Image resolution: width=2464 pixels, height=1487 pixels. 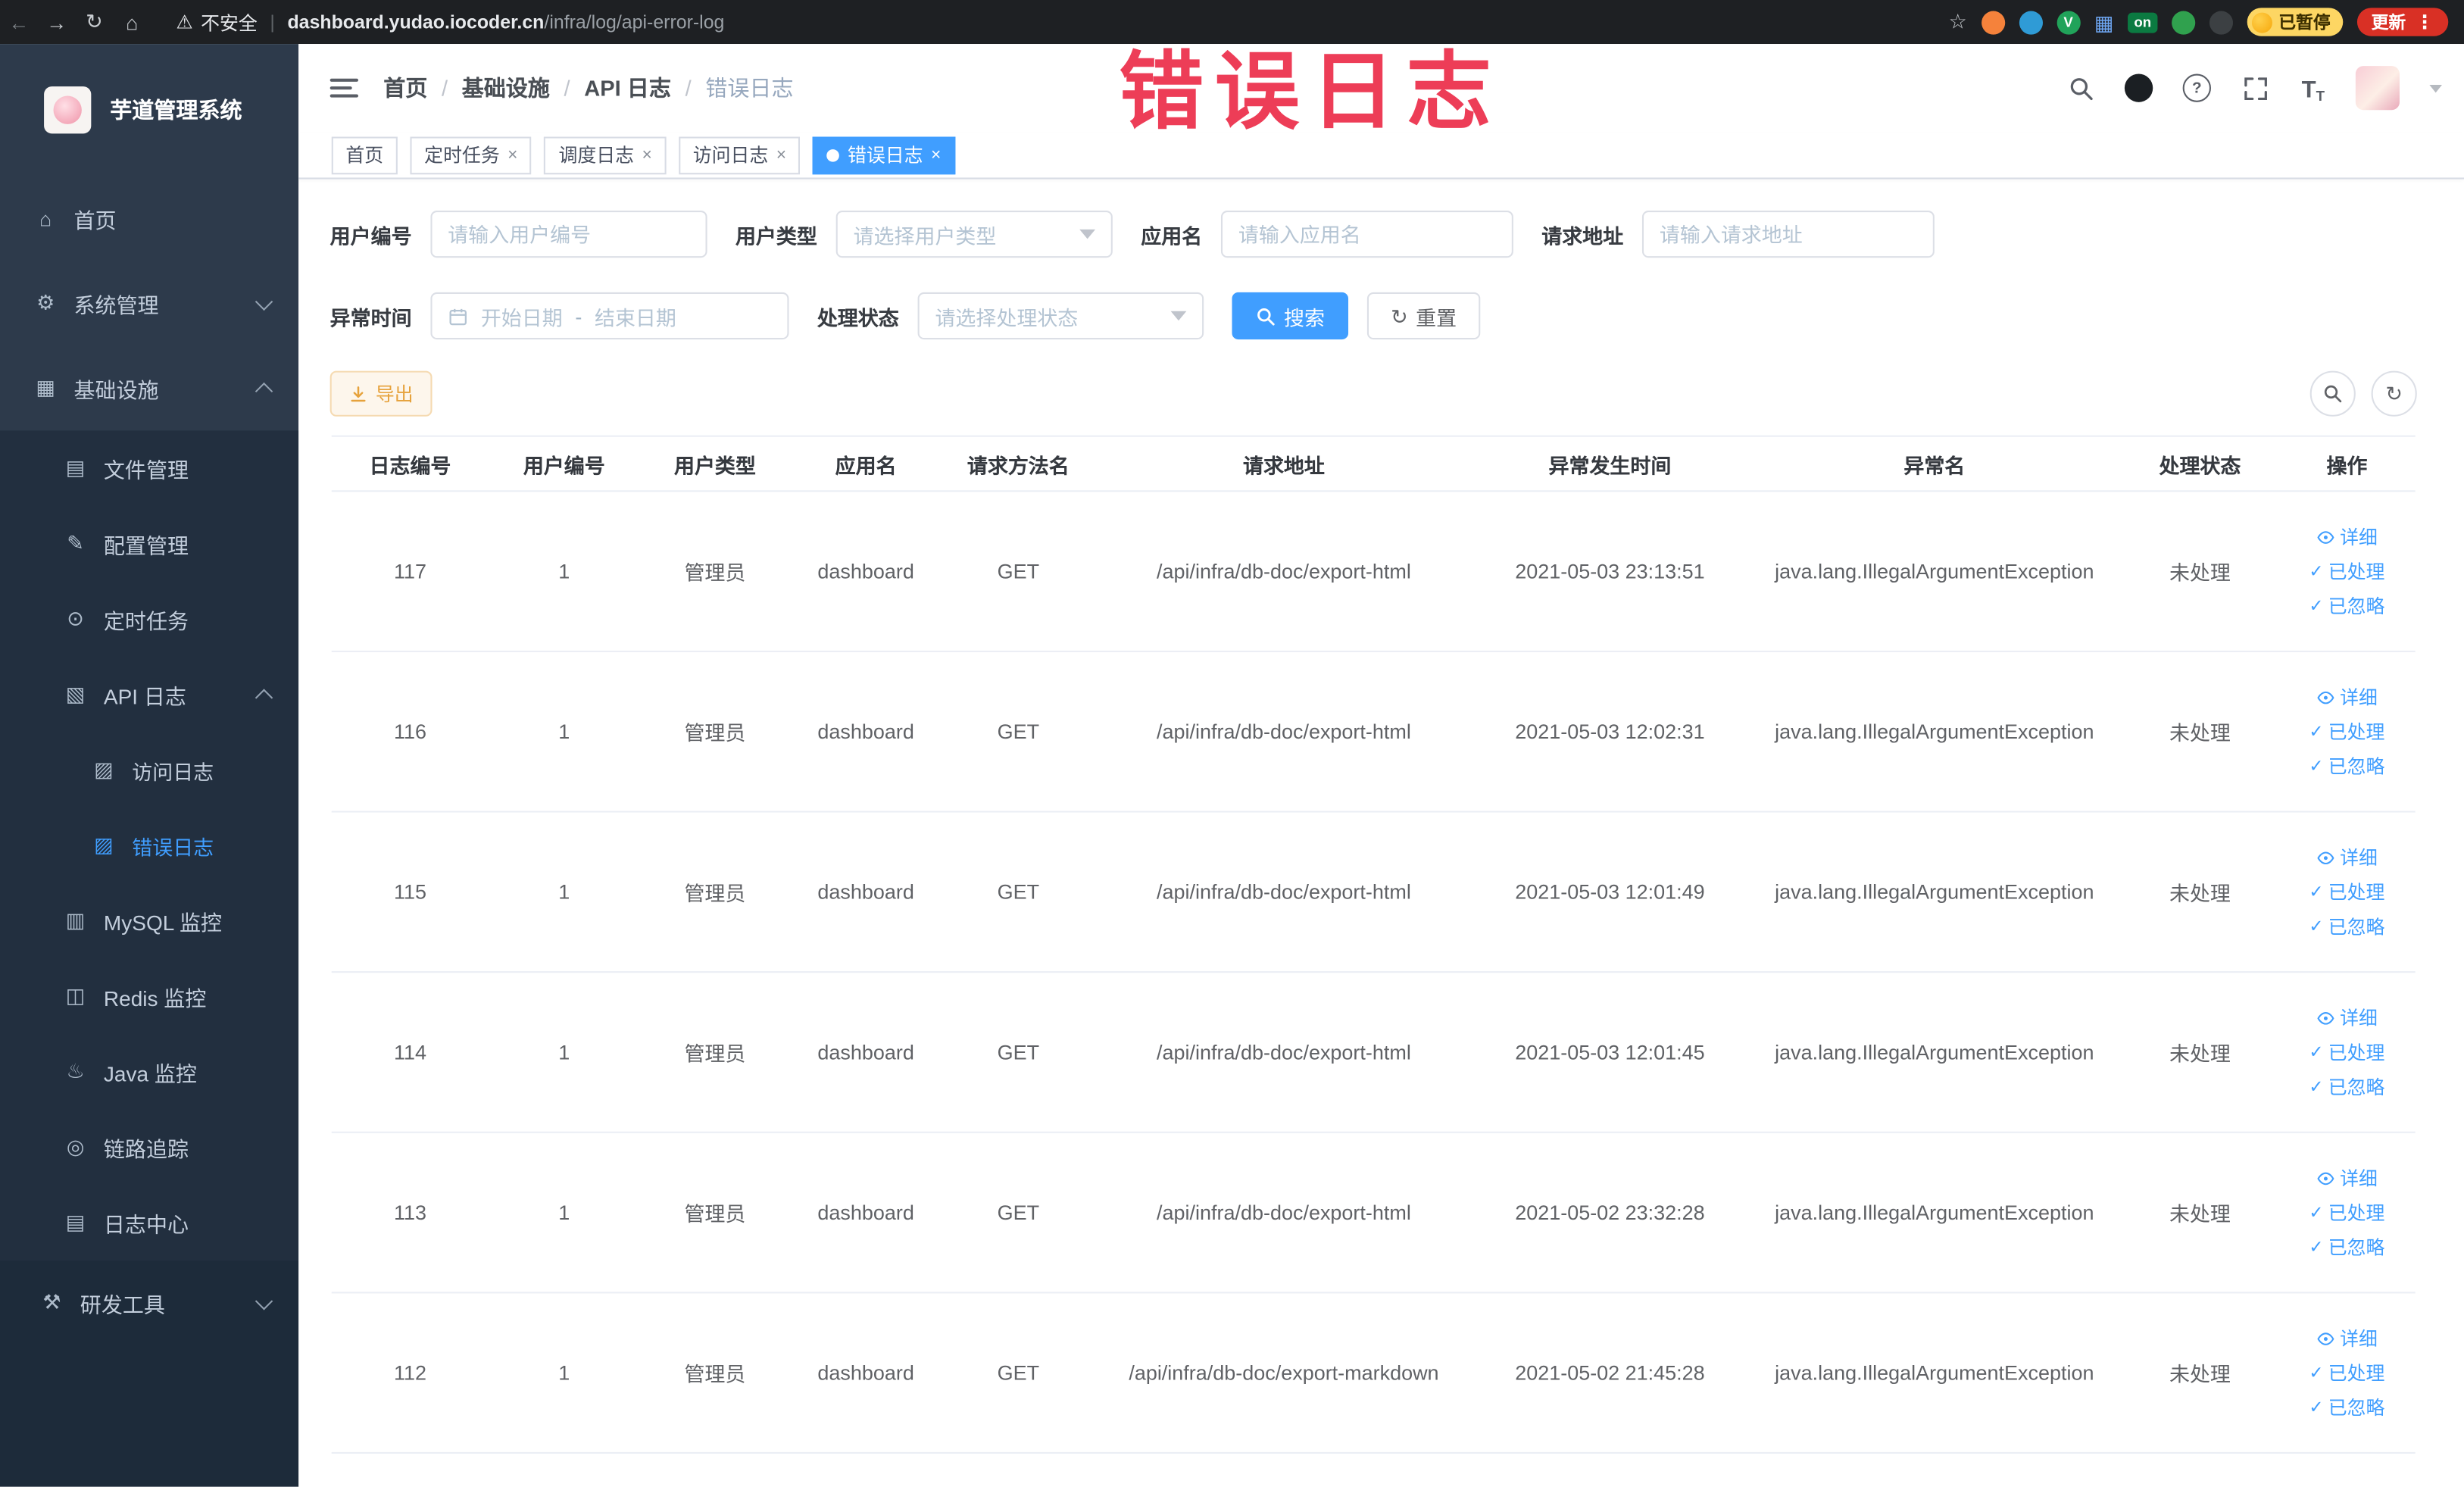 I want to click on font-size-icon: TT, so click(x=2312, y=88).